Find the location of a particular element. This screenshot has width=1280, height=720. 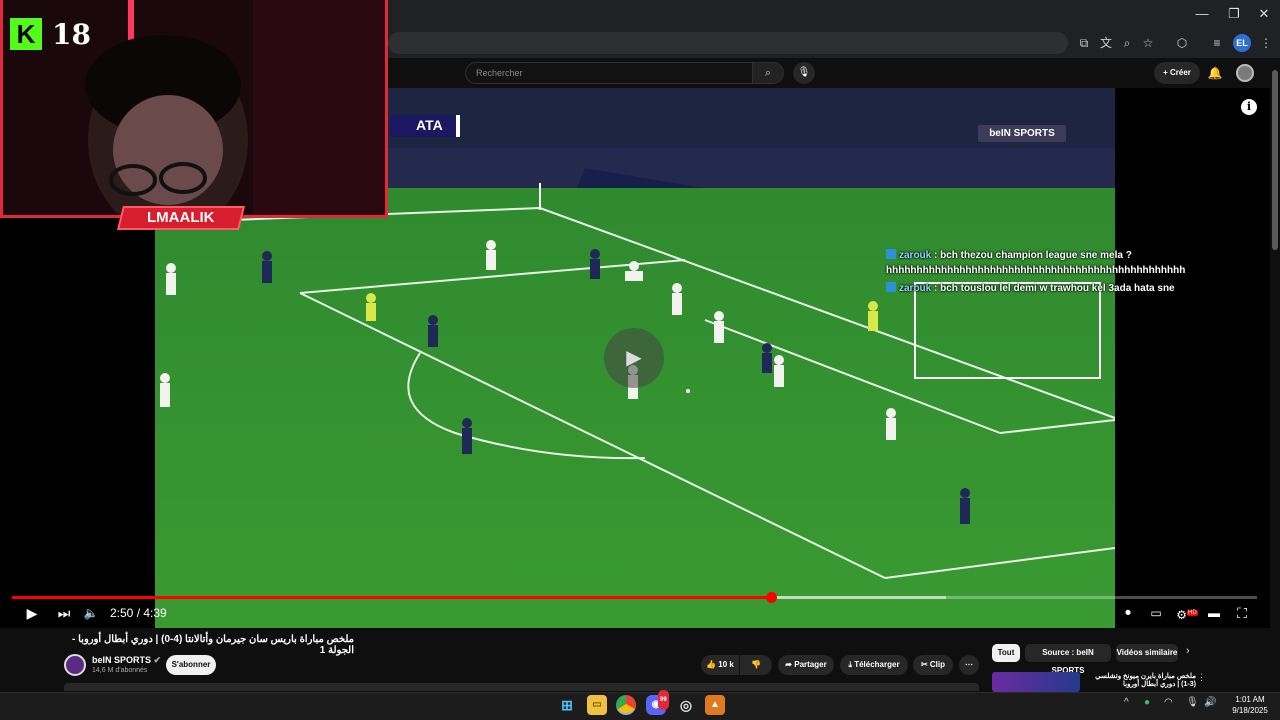

related-menu-icon: ⋮ is located at coordinates (1201, 677).